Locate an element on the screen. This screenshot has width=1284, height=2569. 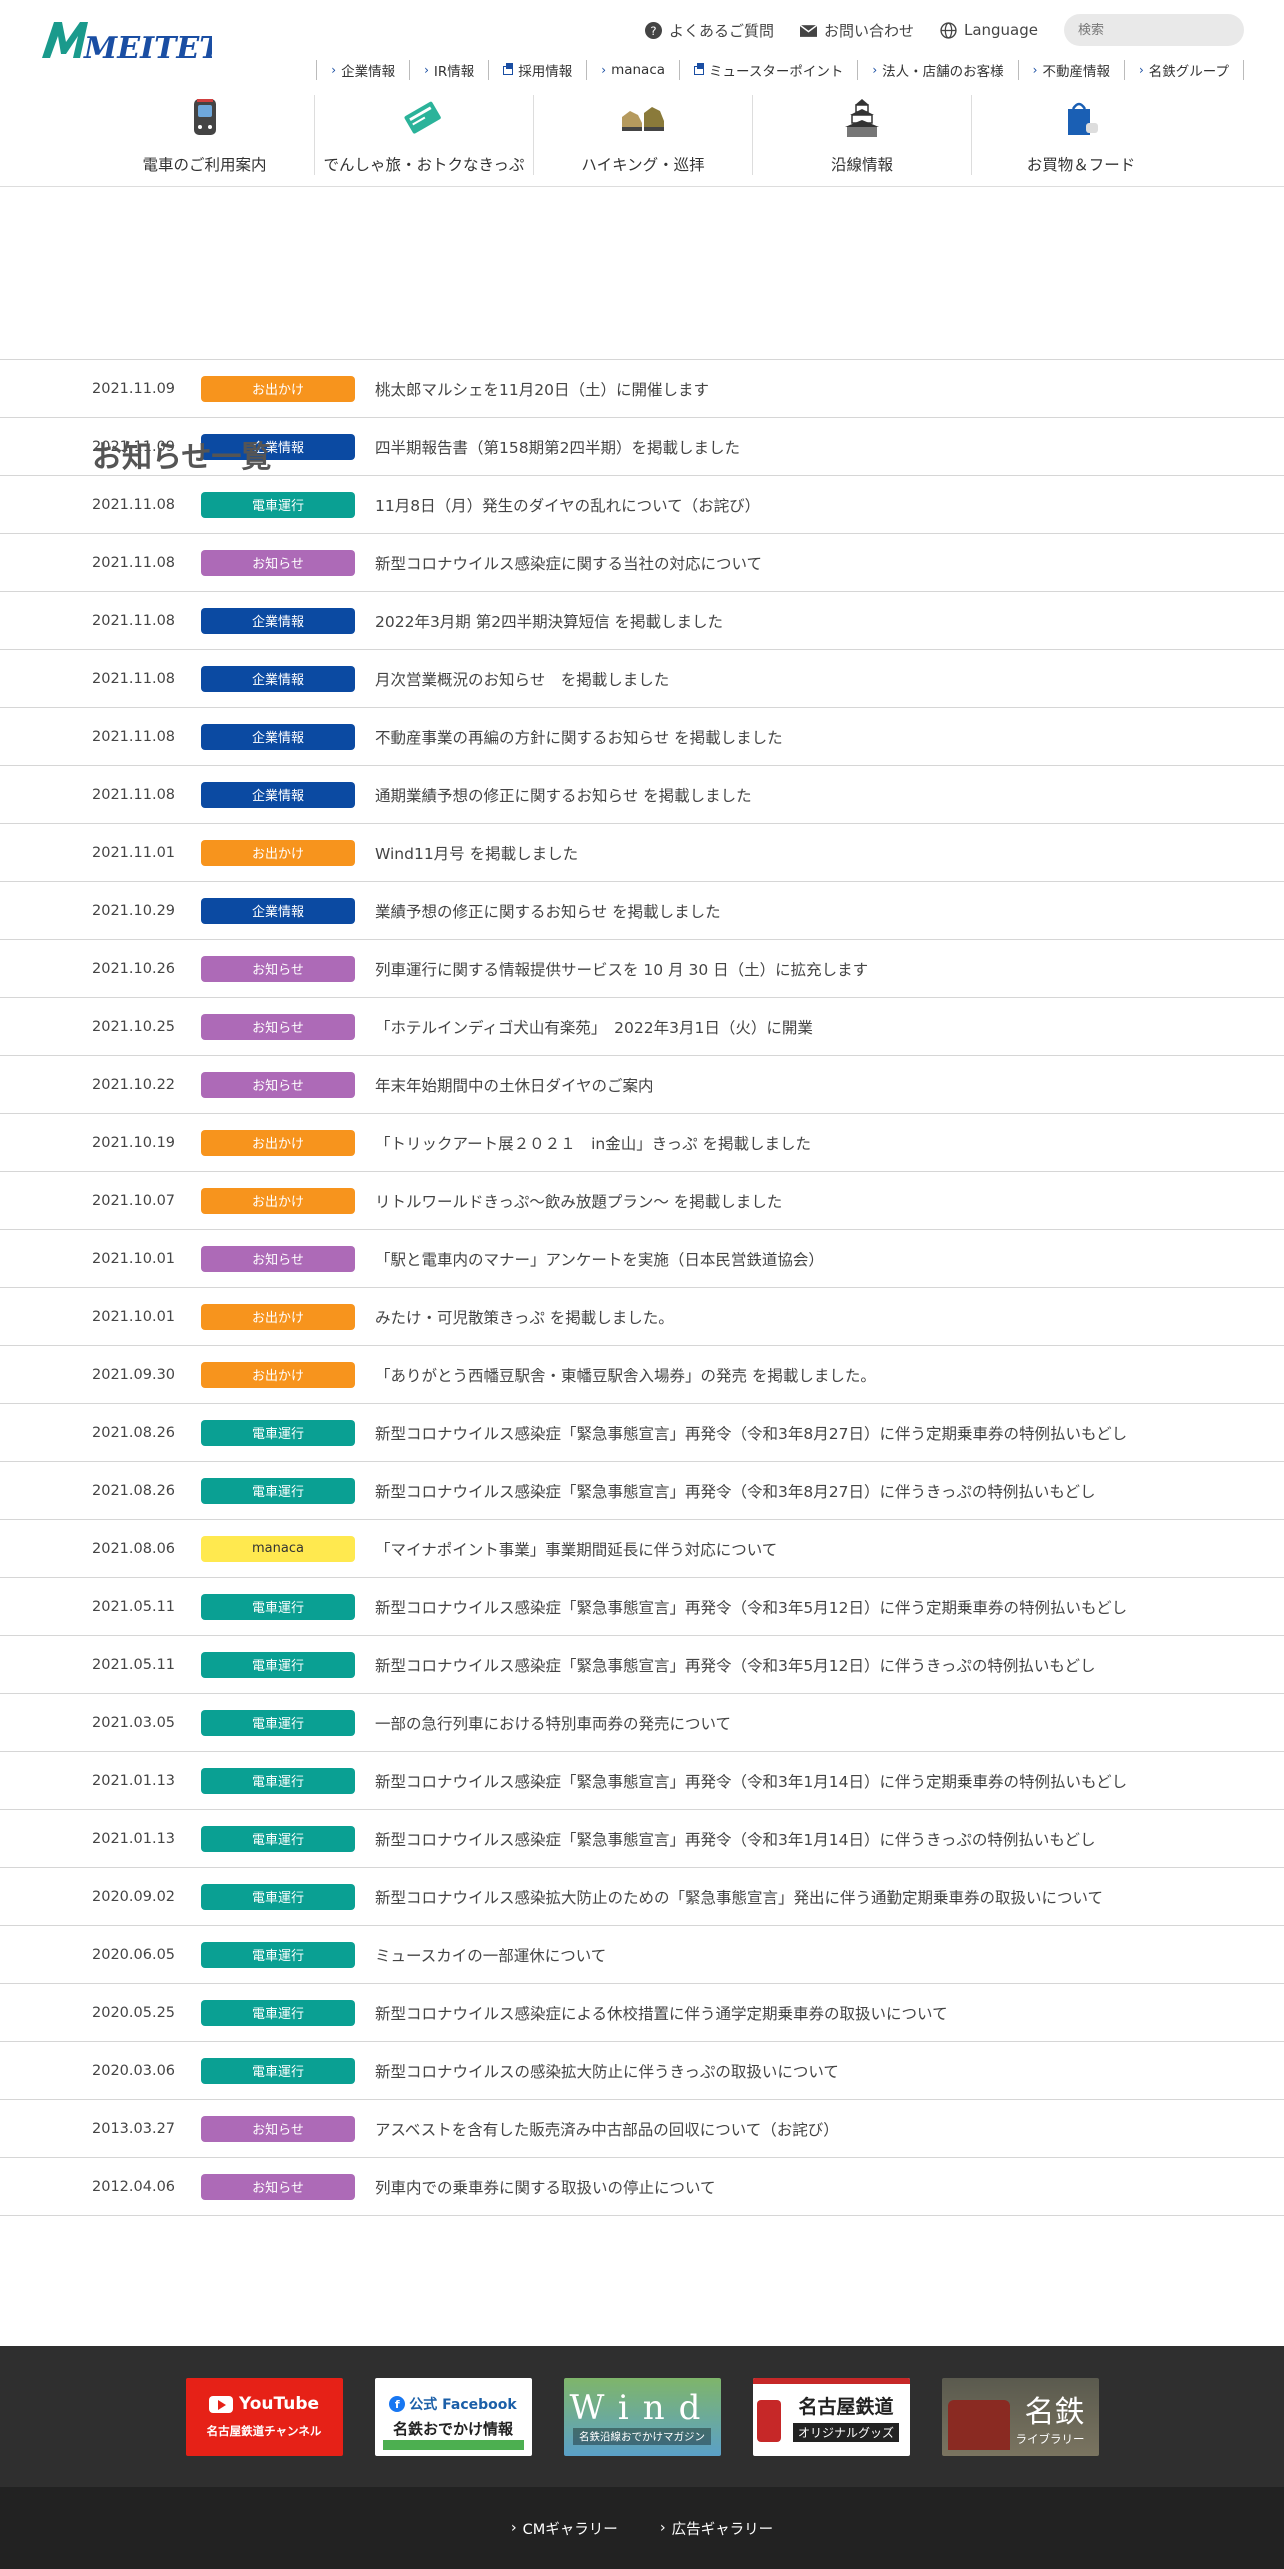
cm-gallery-label: CMギャラリー is located at coordinates (570, 2529).